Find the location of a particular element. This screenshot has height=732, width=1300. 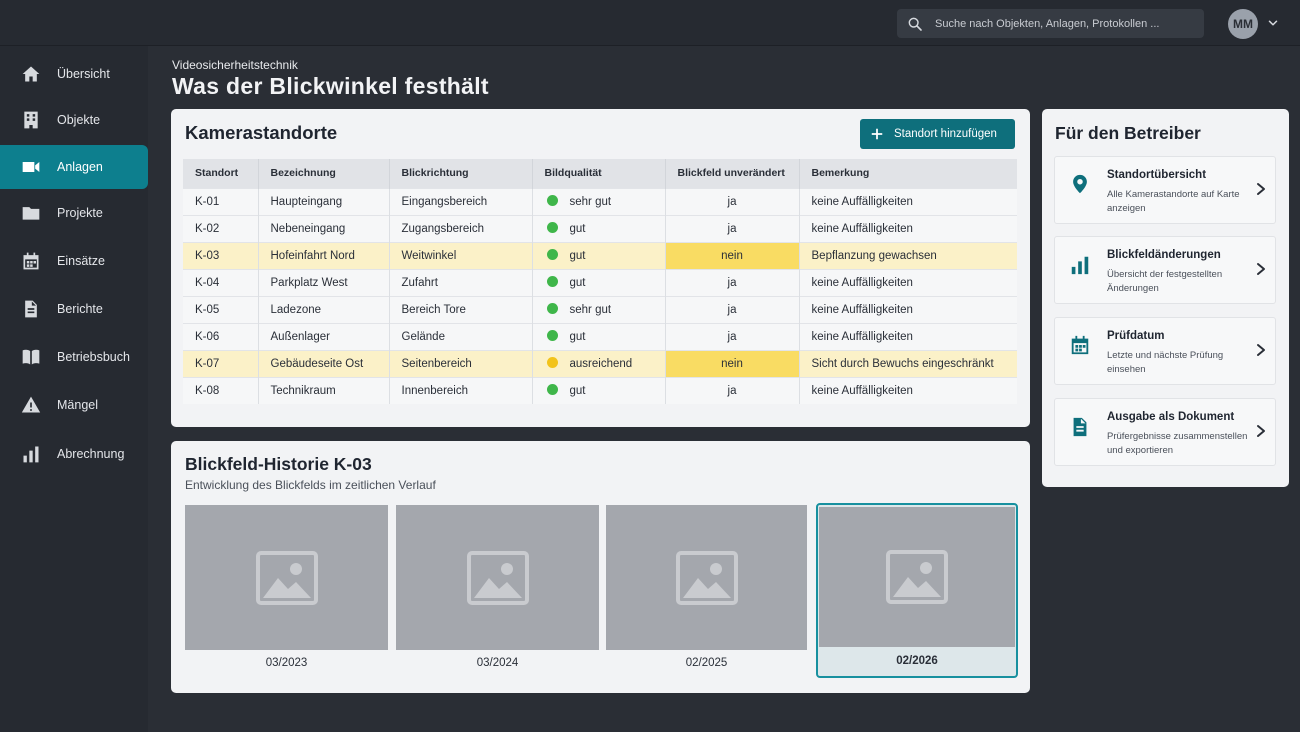

sidebar-item-label: Abrechnung is located at coordinates (91, 454).